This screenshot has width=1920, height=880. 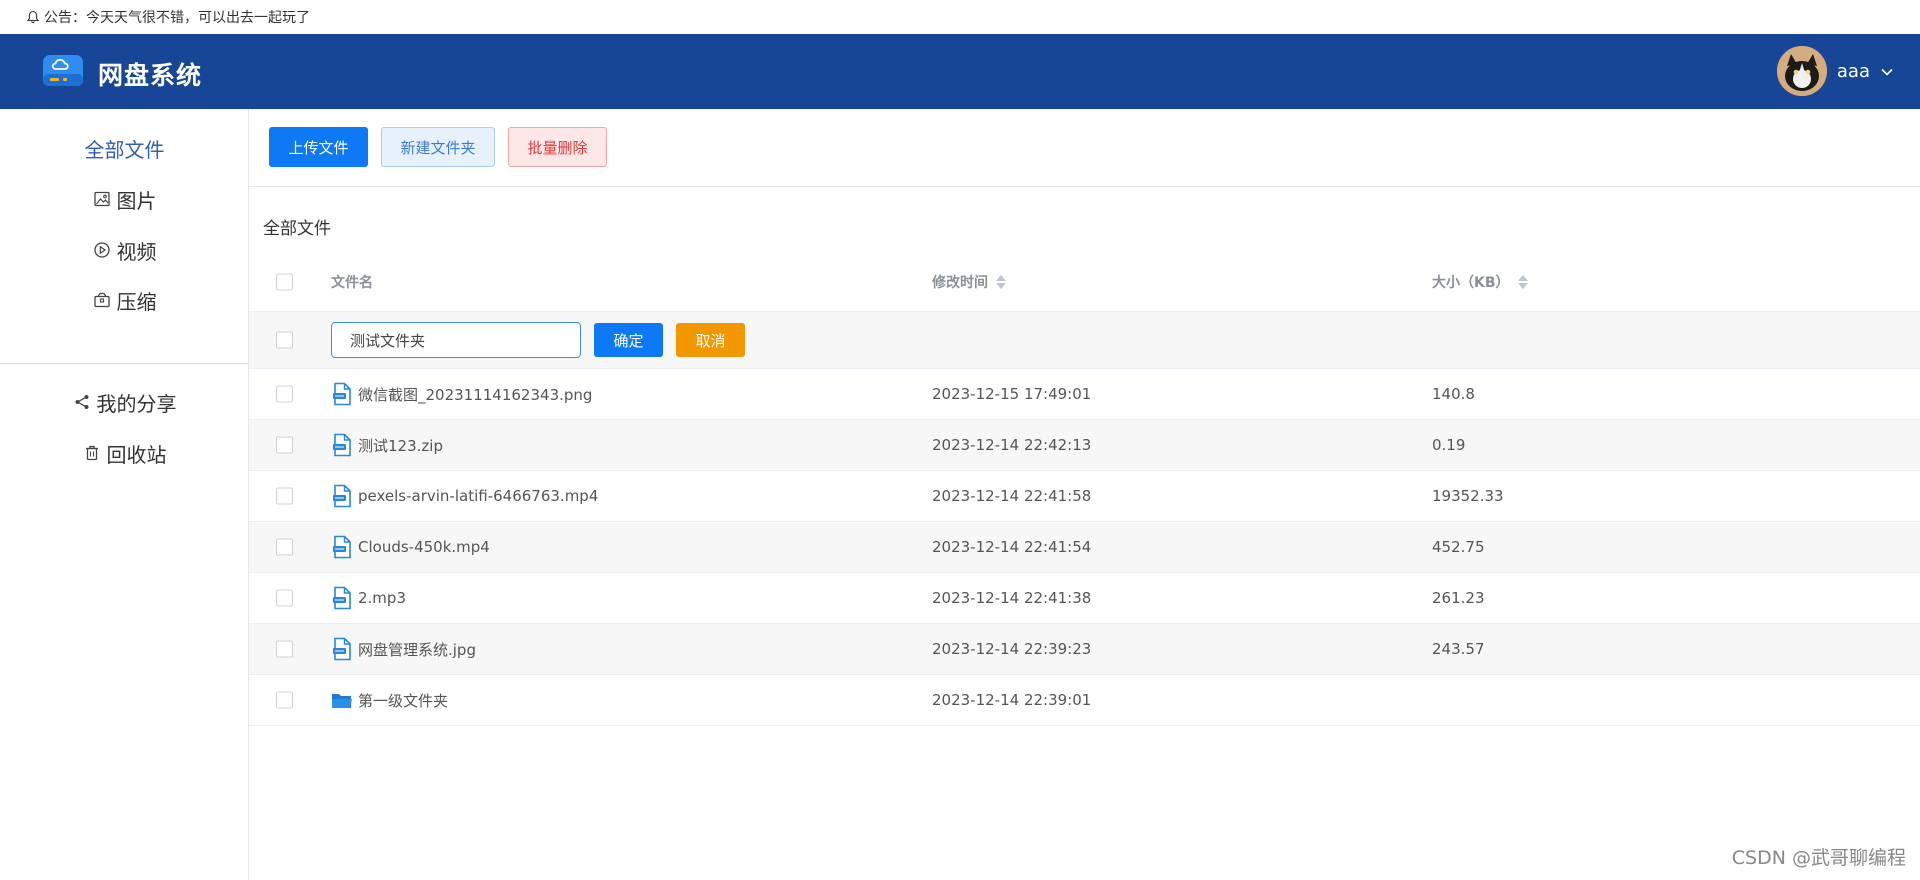 I want to click on table-row: 网盘管理系统.jpg 2023-12-14 22:39:23 243.57, so click(x=1084, y=649).